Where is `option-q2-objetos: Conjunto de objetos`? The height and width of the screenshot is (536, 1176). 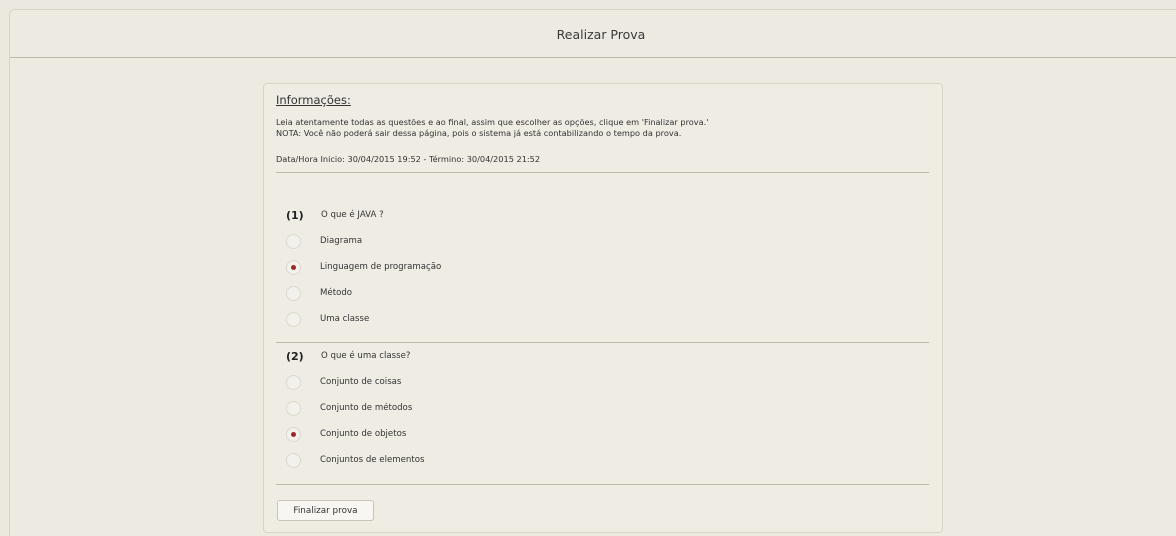 option-q2-objetos: Conjunto de objetos is located at coordinates (346, 434).